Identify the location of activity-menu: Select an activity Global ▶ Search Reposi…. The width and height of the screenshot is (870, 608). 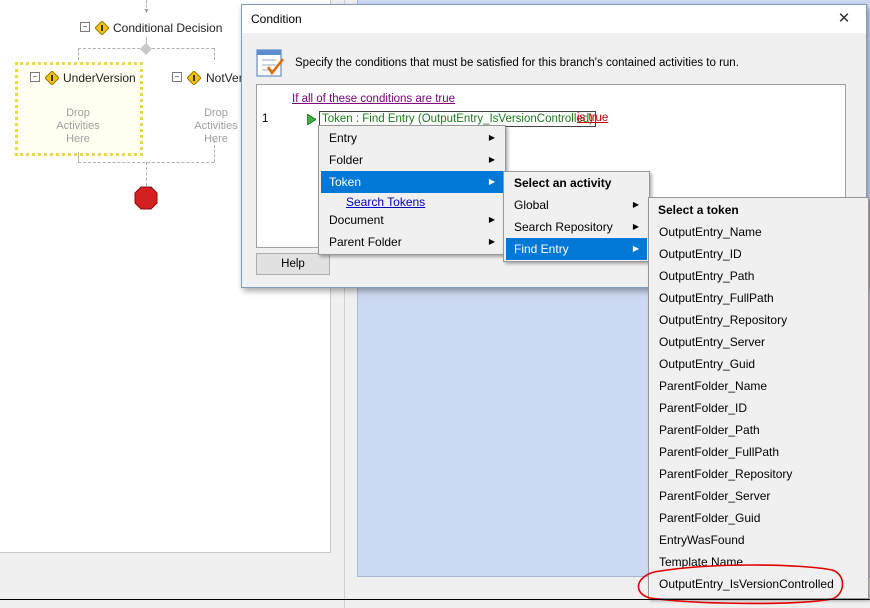
(576, 216).